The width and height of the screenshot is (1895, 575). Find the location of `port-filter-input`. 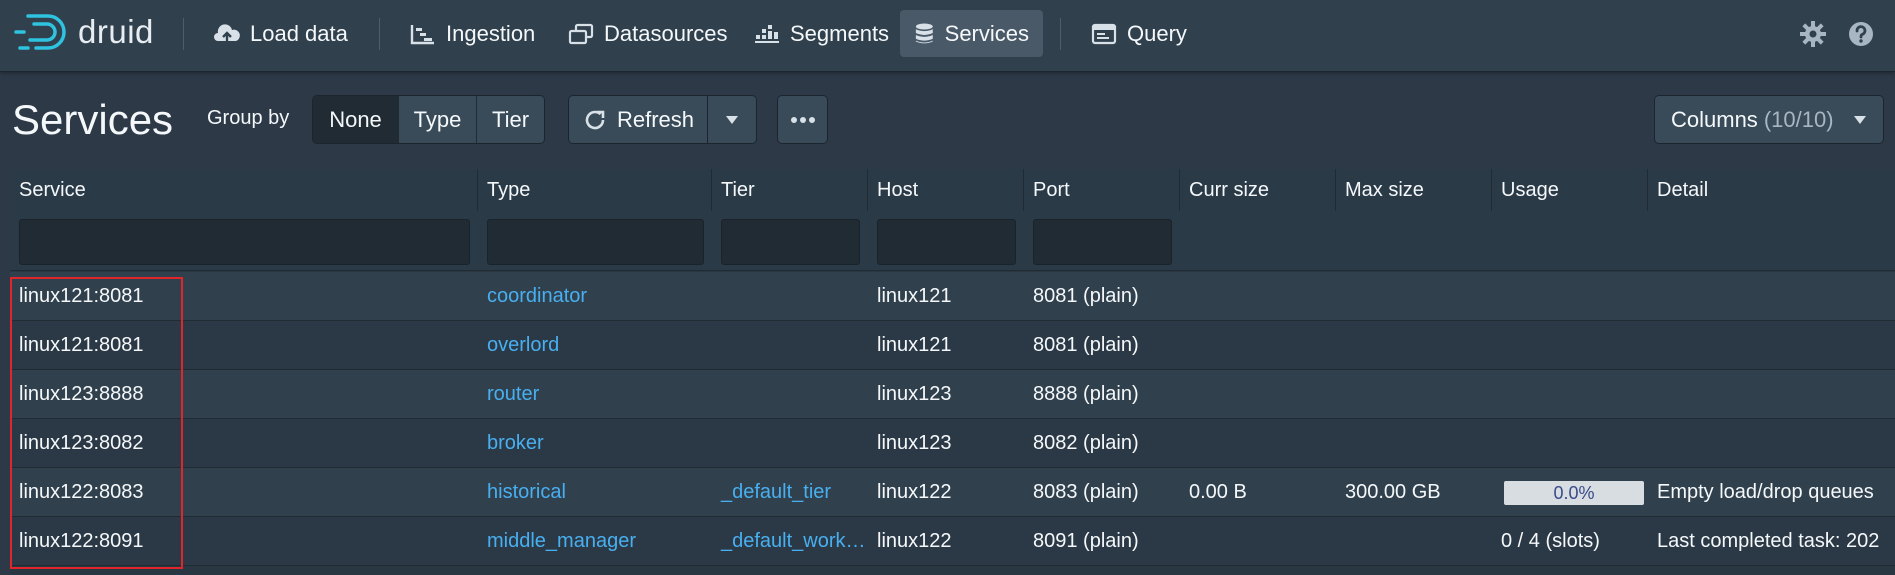

port-filter-input is located at coordinates (1102, 242).